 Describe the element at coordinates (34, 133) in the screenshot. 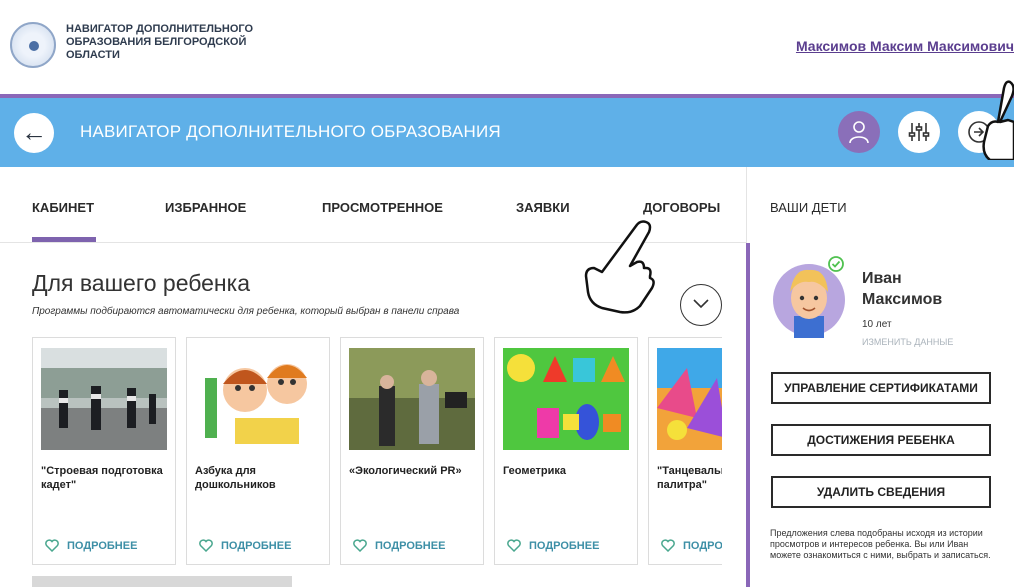

I see `back-button: ←` at that location.